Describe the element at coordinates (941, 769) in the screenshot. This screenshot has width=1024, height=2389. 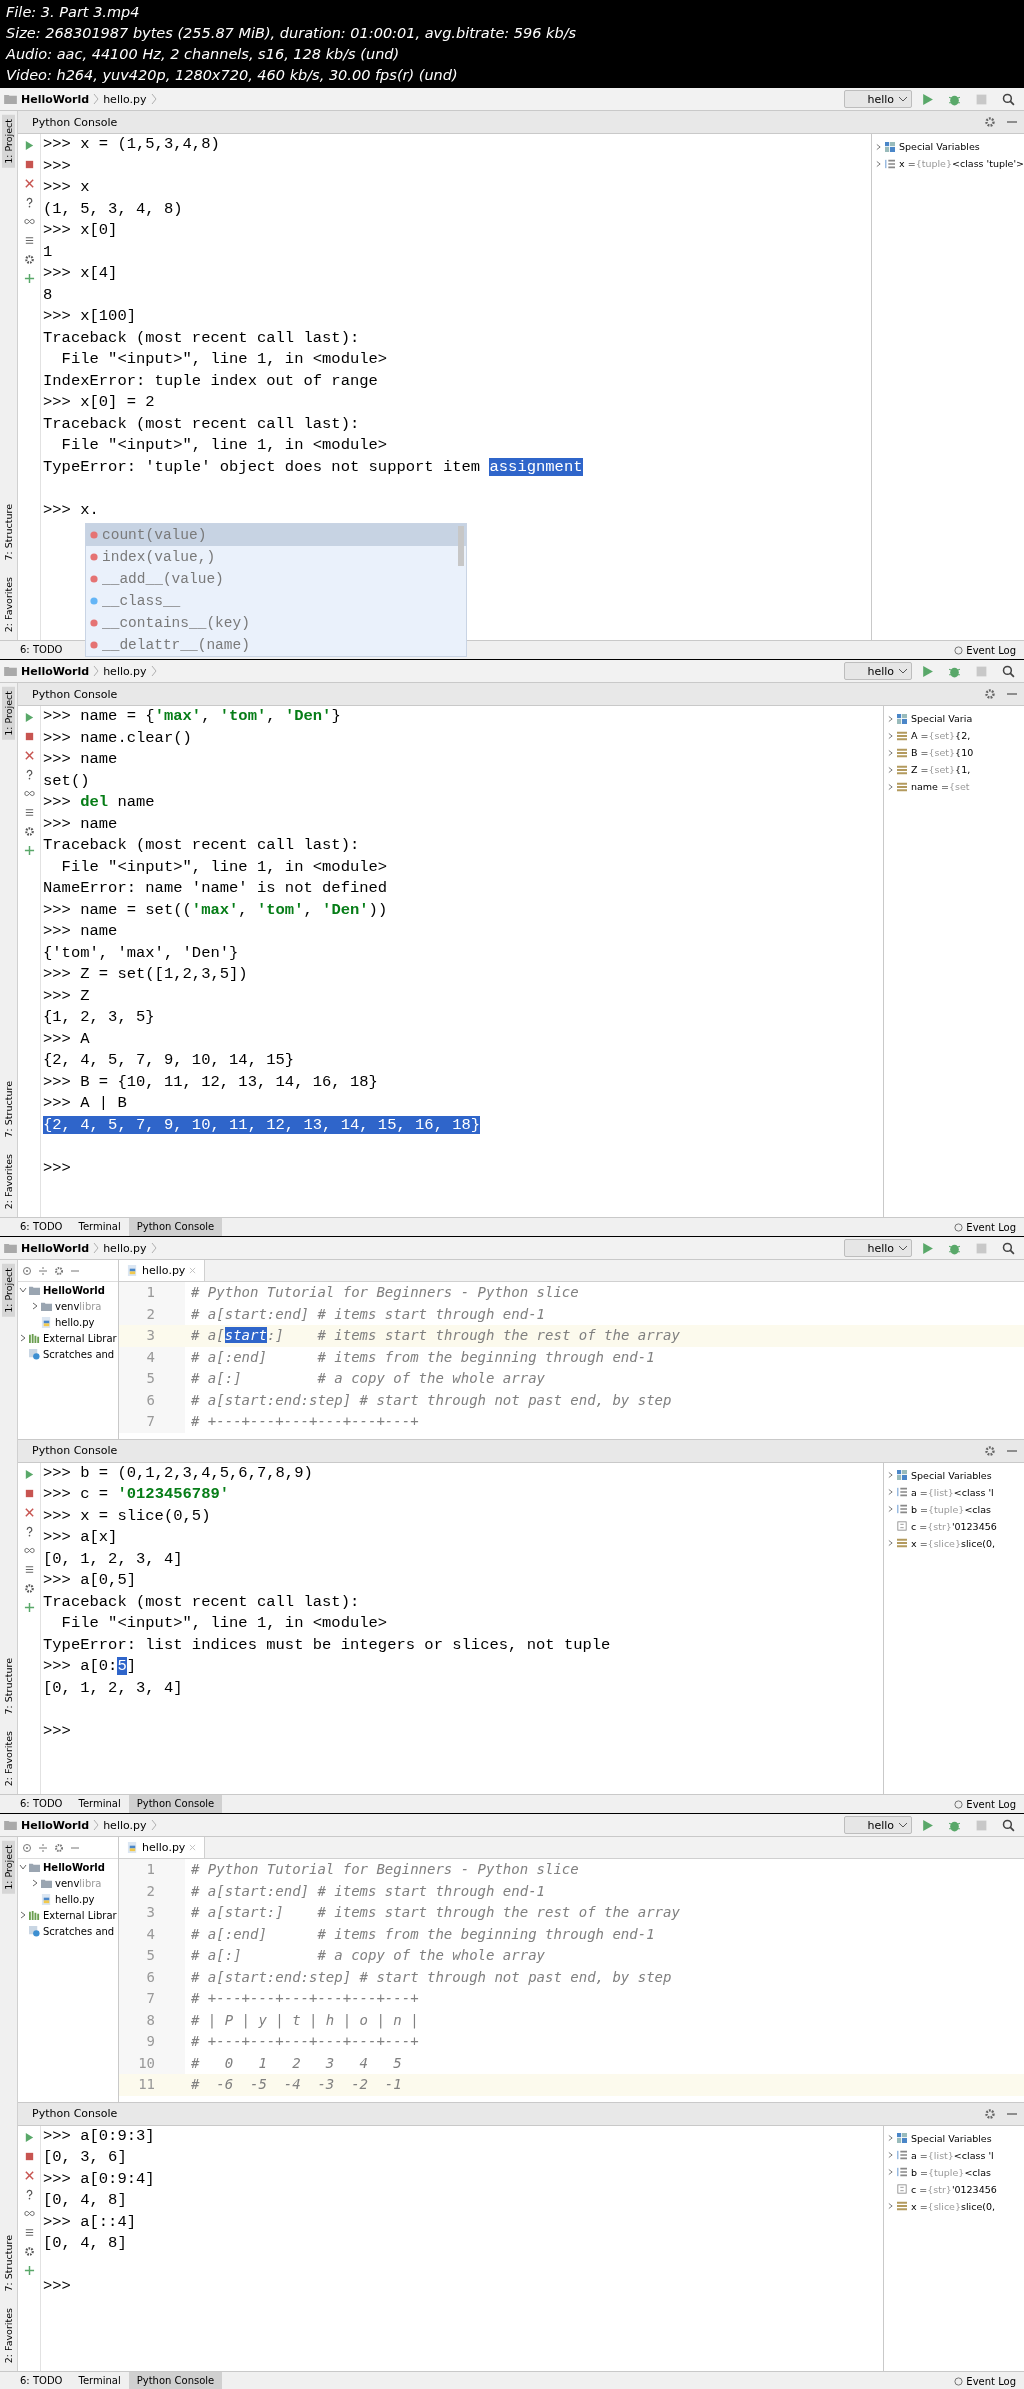
I see `variable-entry: Z ={set}{1,` at that location.